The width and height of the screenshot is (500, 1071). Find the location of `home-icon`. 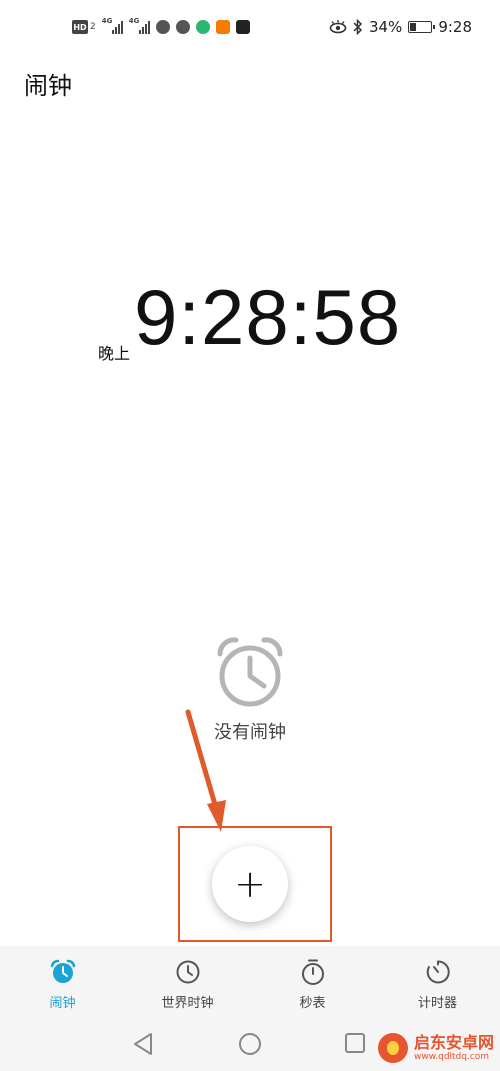

home-icon is located at coordinates (250, 1044).